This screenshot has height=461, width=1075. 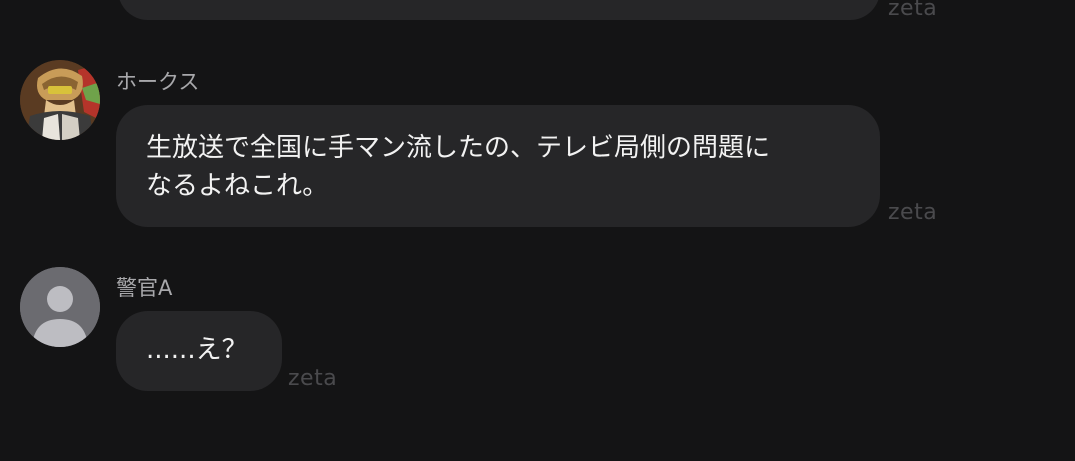 I want to click on default-user-avatar-icon, so click(x=60, y=307).